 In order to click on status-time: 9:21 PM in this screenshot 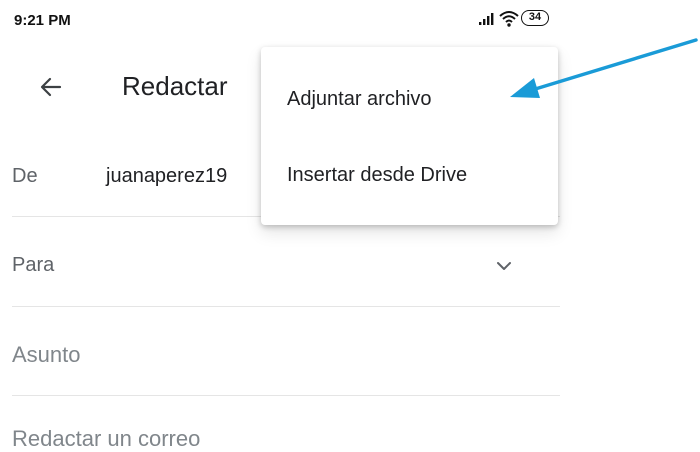, I will do `click(42, 20)`.